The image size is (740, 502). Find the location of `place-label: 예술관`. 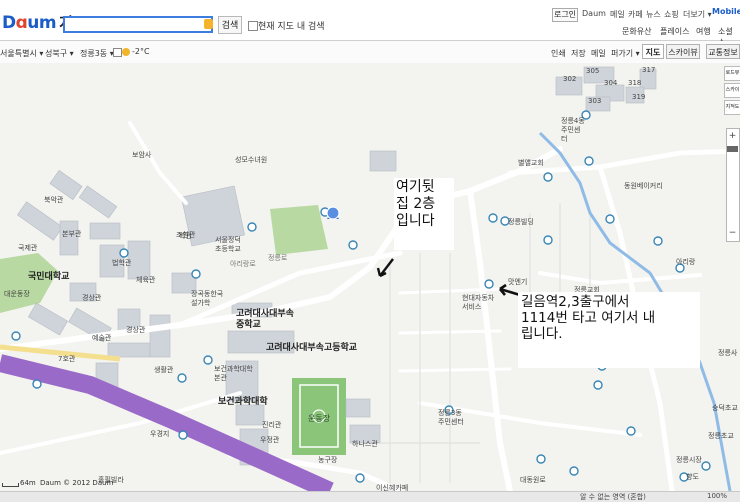

place-label: 예술관 is located at coordinates (101, 338).